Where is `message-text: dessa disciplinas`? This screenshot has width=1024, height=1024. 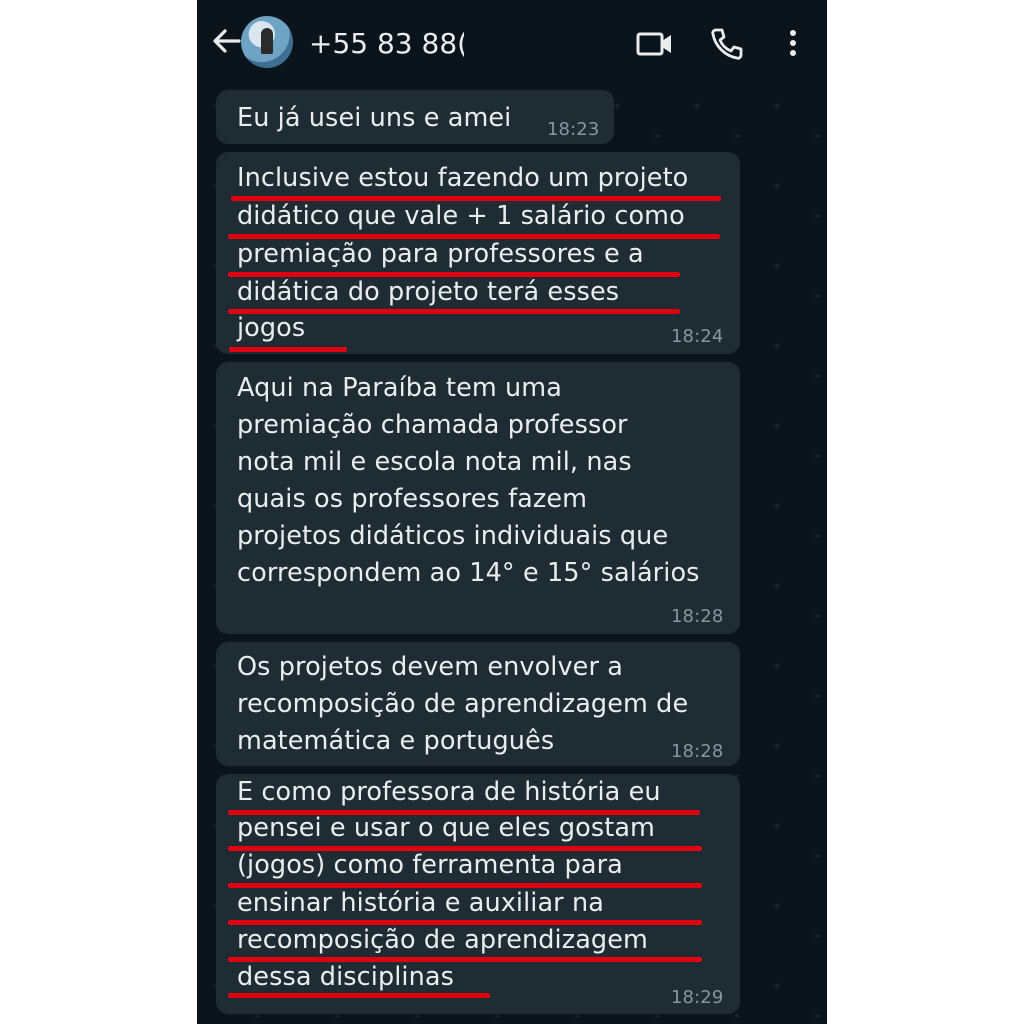
message-text: dessa disciplinas is located at coordinates (345, 977).